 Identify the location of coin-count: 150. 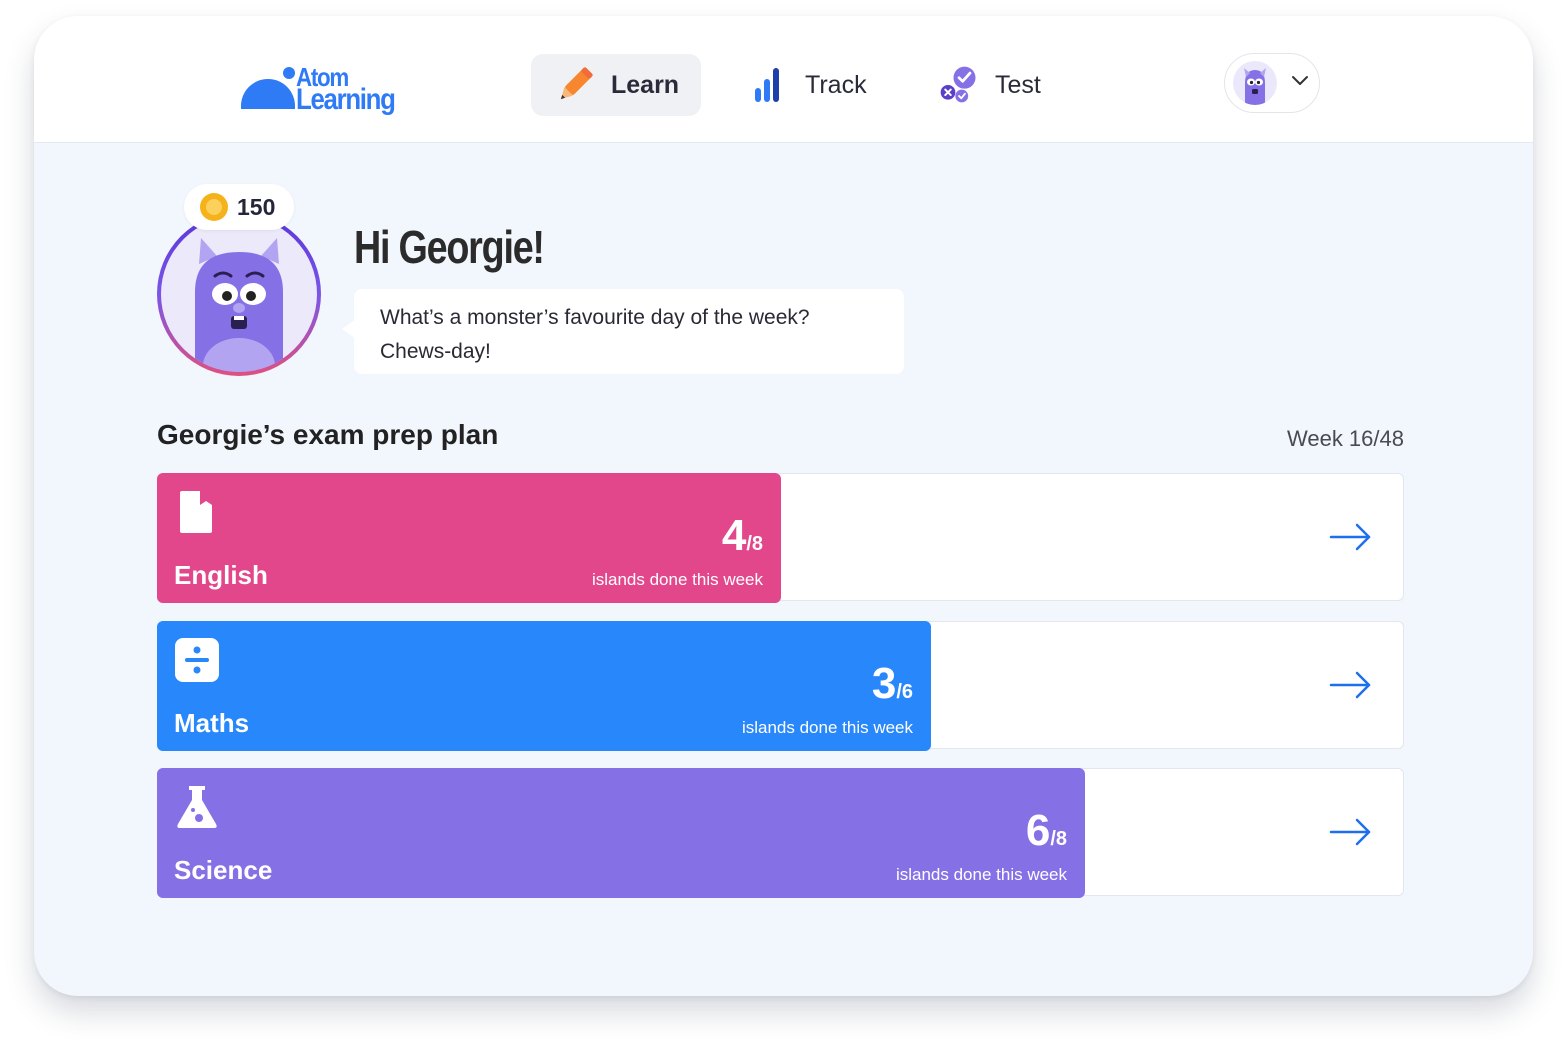
(256, 206).